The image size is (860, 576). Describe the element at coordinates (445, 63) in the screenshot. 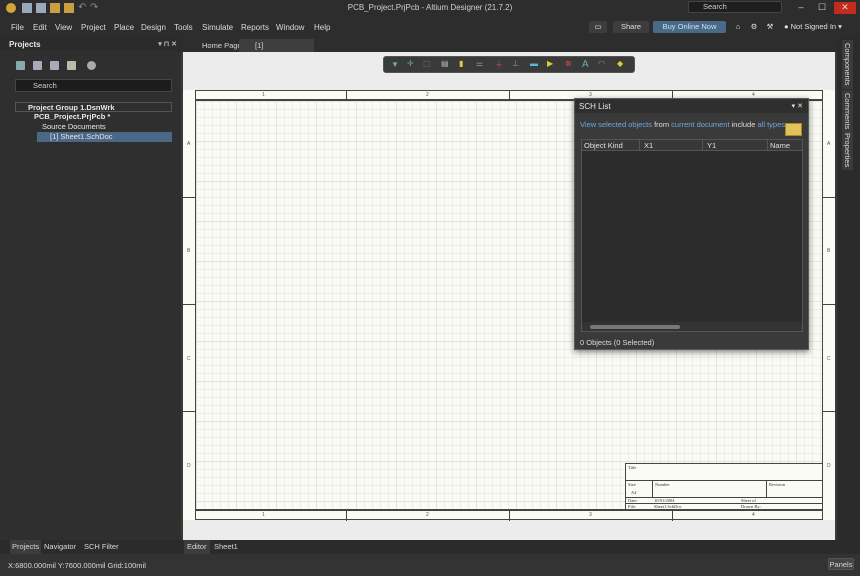

I see `align-icon: ▤` at that location.